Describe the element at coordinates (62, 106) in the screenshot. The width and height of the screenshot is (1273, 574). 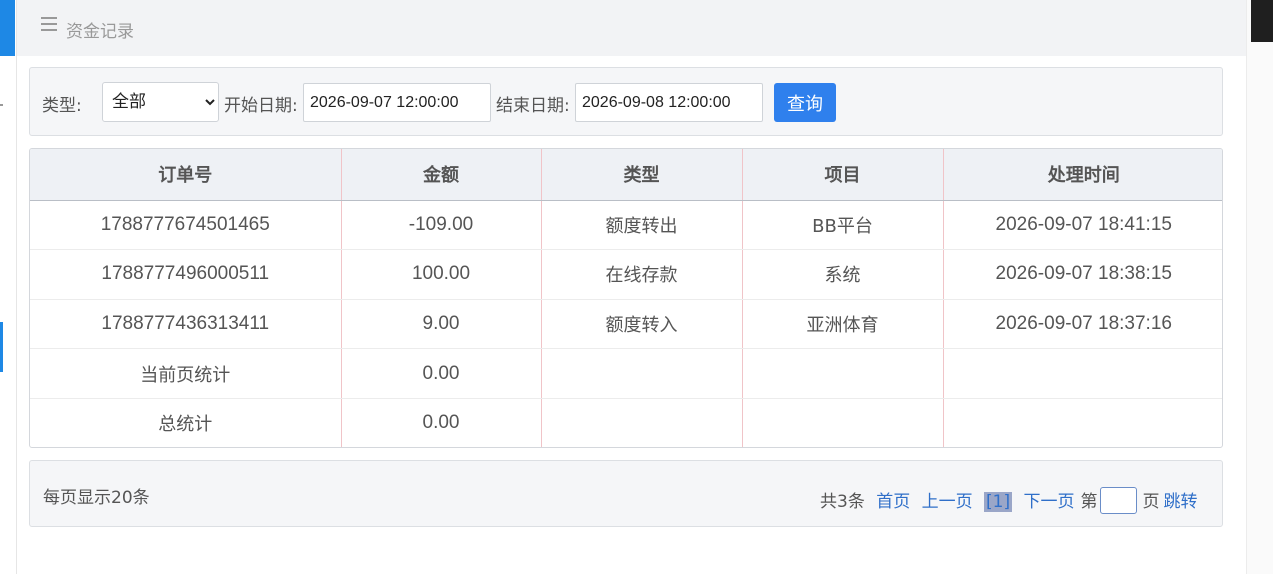
I see `type-label: 类型:` at that location.